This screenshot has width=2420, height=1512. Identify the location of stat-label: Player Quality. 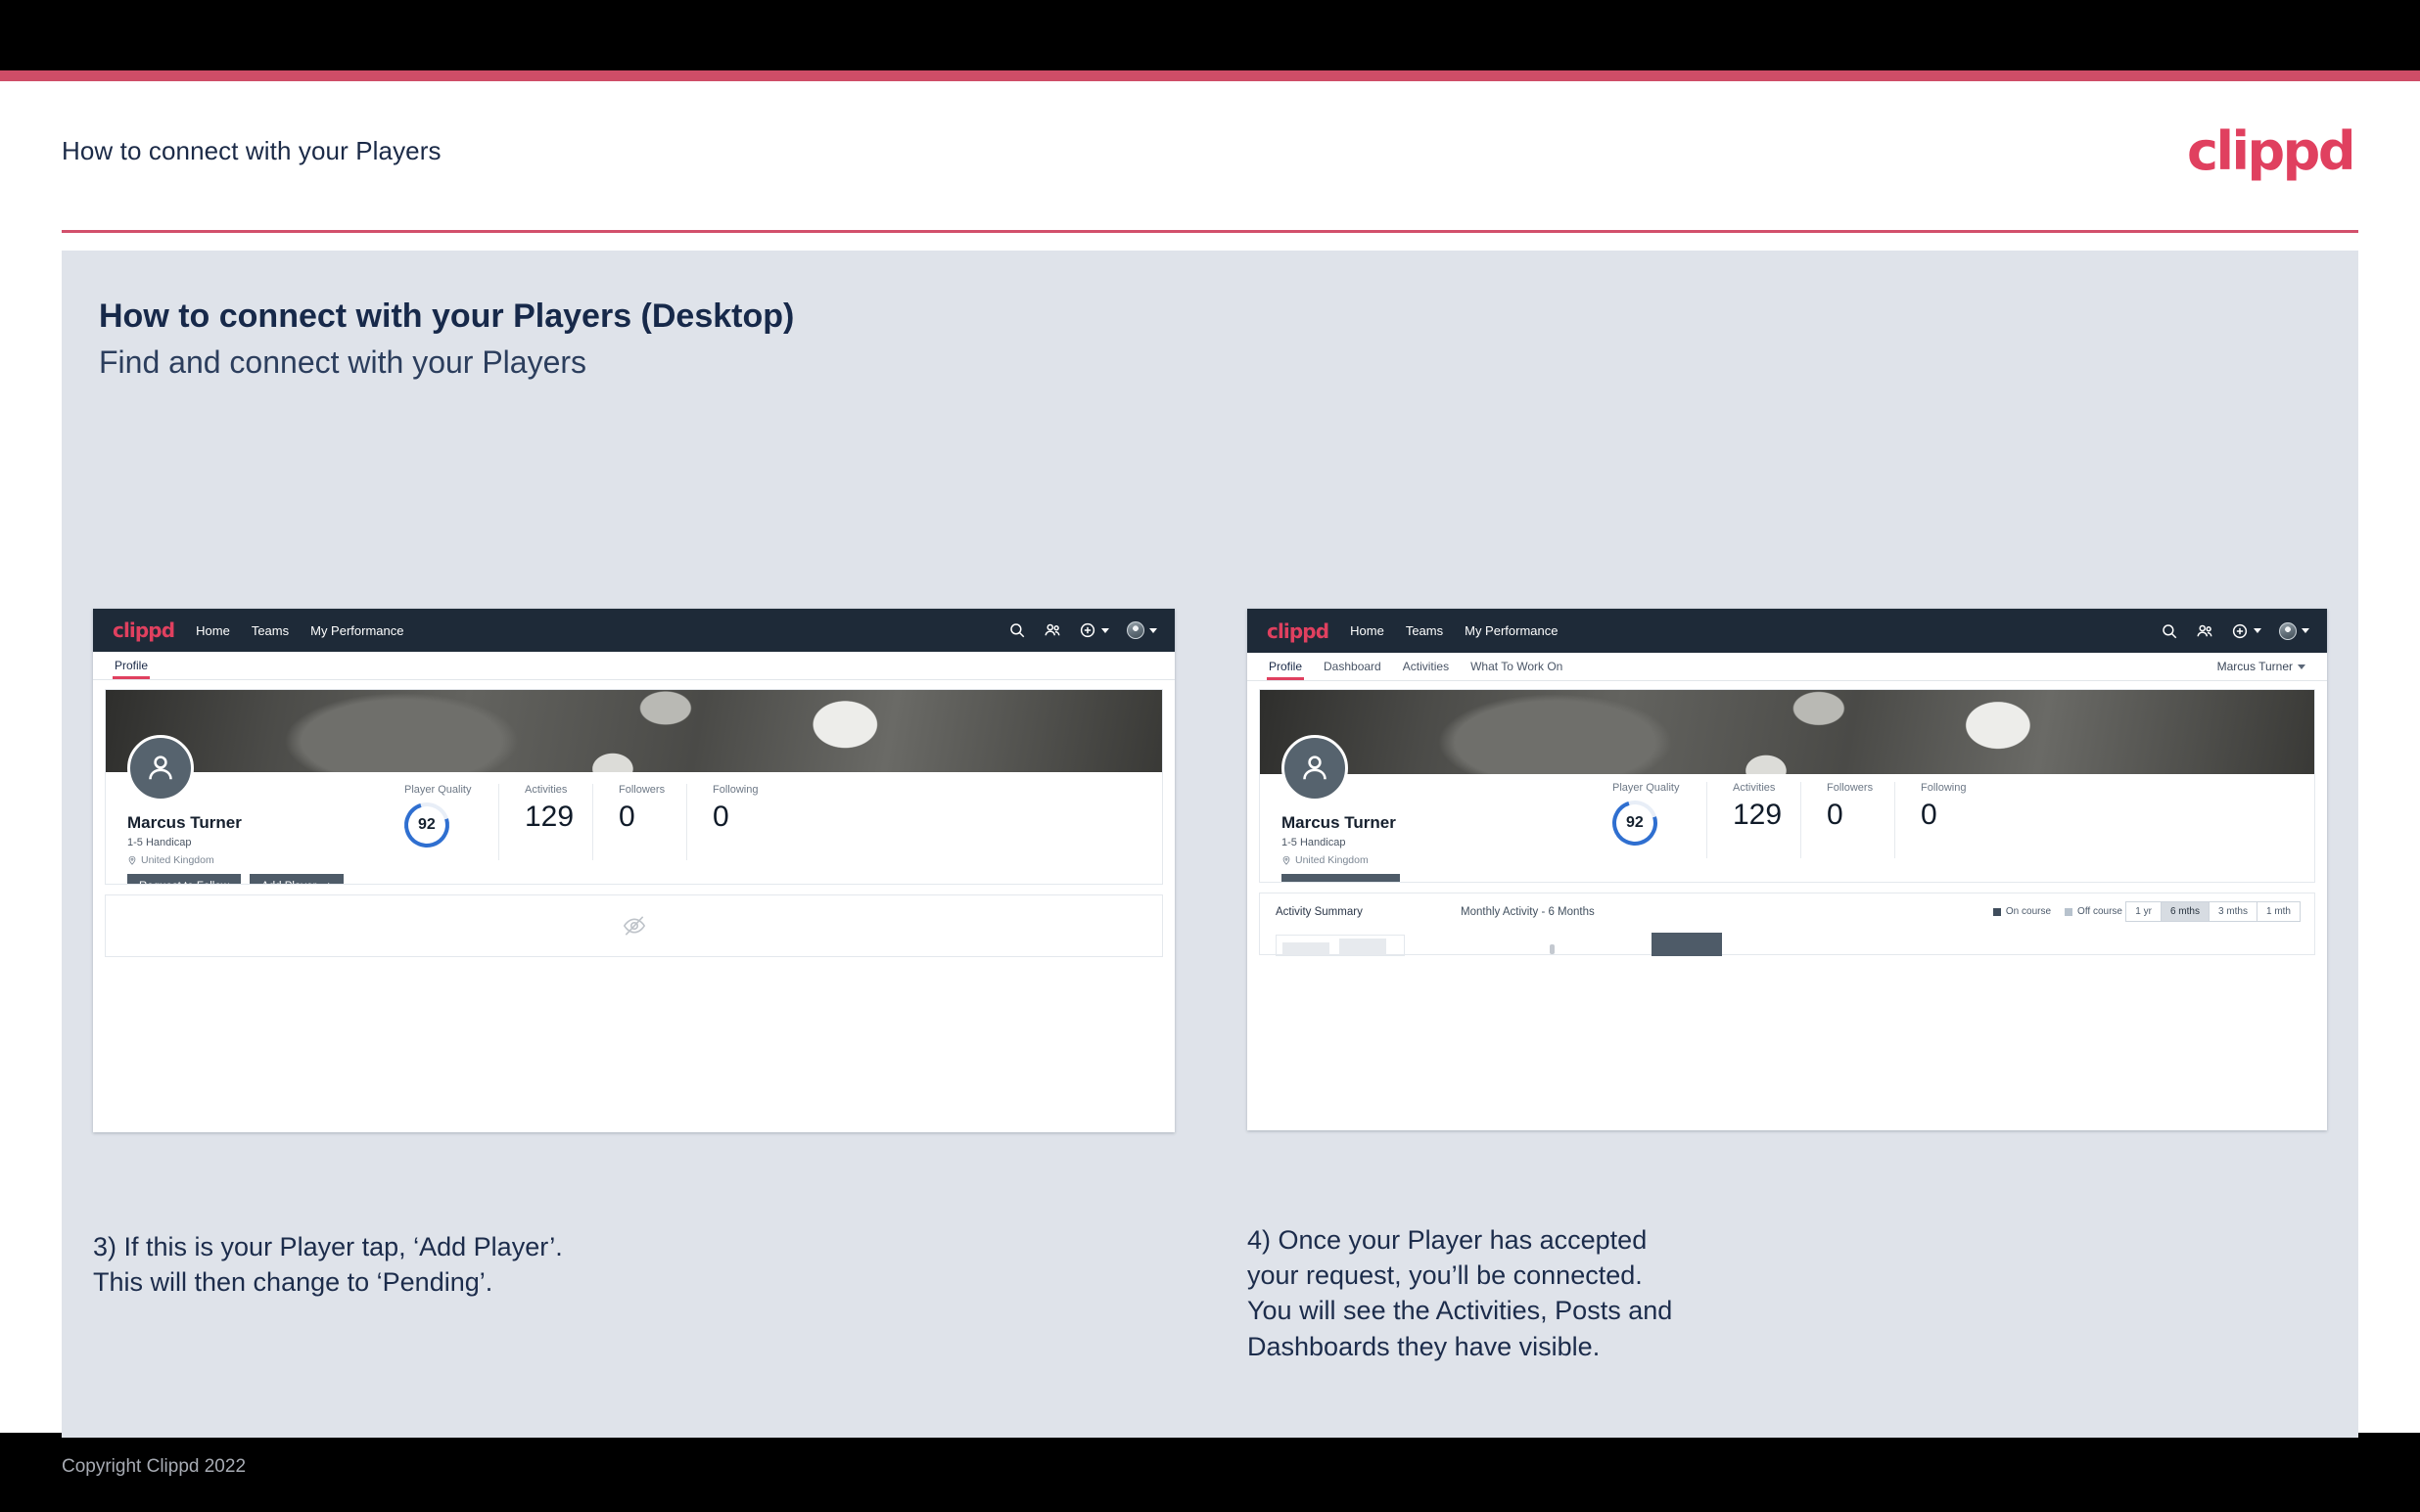
(438, 790).